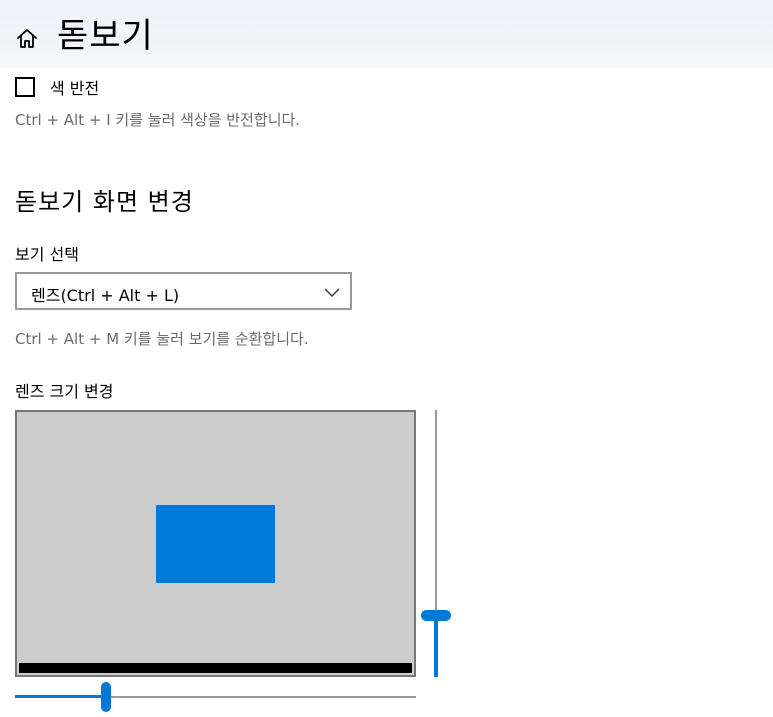  I want to click on view-select-value: 렌즈(Ctrl + Alt + L), so click(105, 295).